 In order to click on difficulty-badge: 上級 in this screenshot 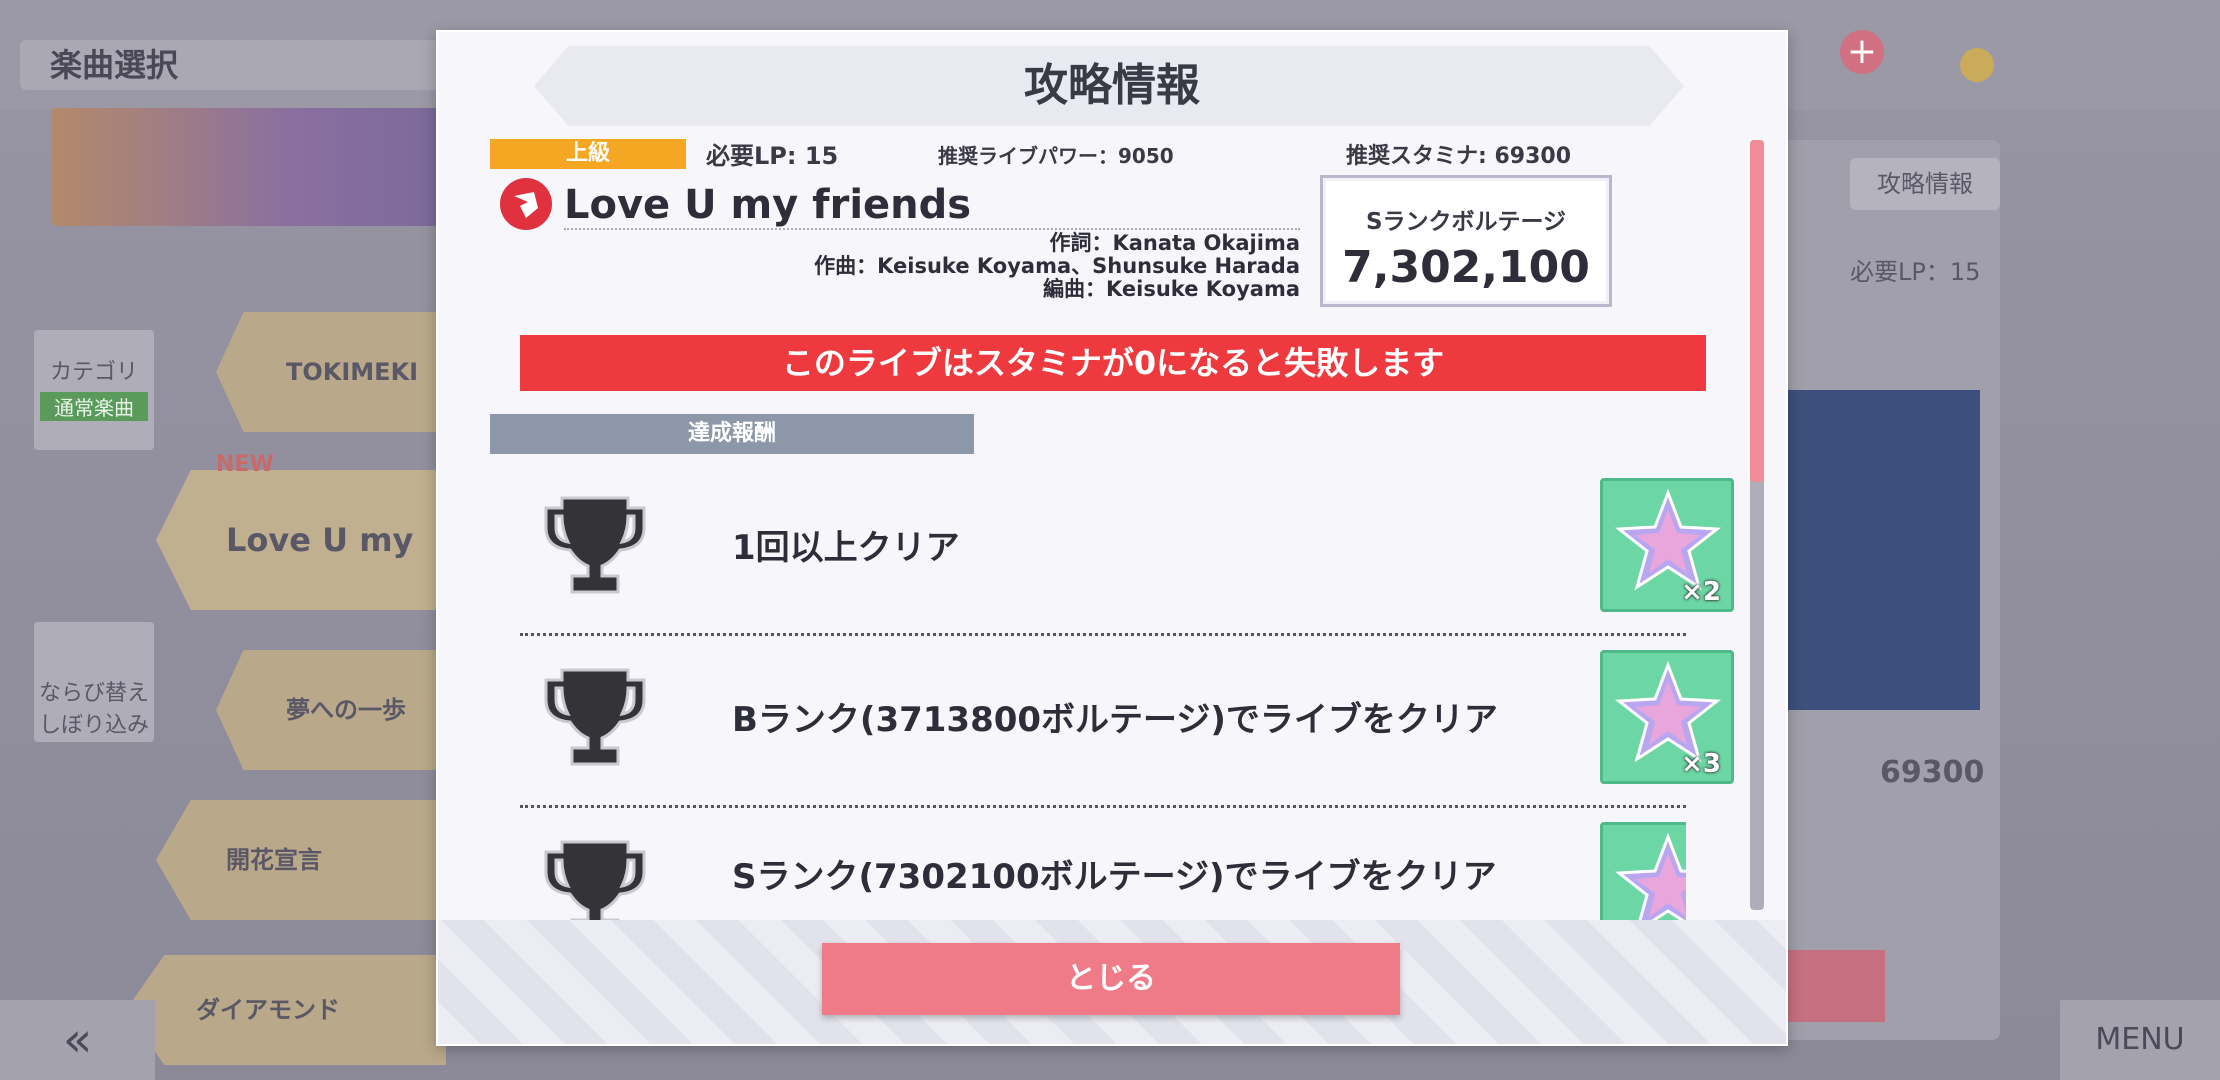, I will do `click(588, 154)`.